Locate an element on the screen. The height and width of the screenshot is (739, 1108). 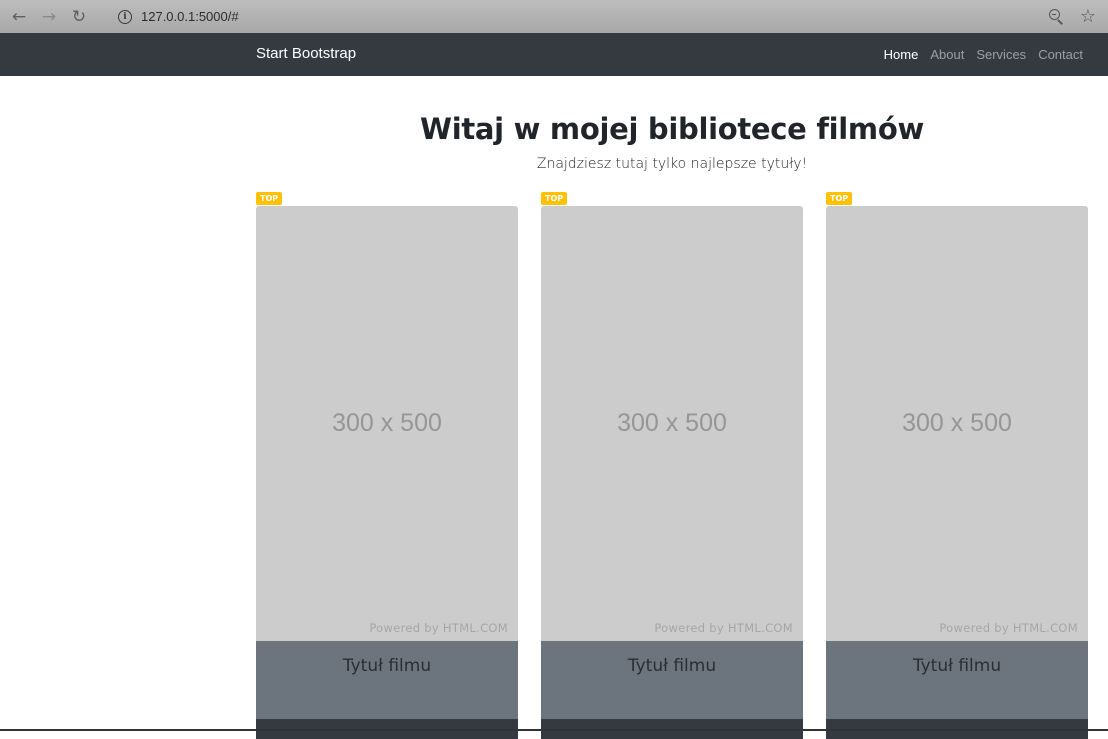
navbar-brand: Start Bootstrap is located at coordinates (306, 53).